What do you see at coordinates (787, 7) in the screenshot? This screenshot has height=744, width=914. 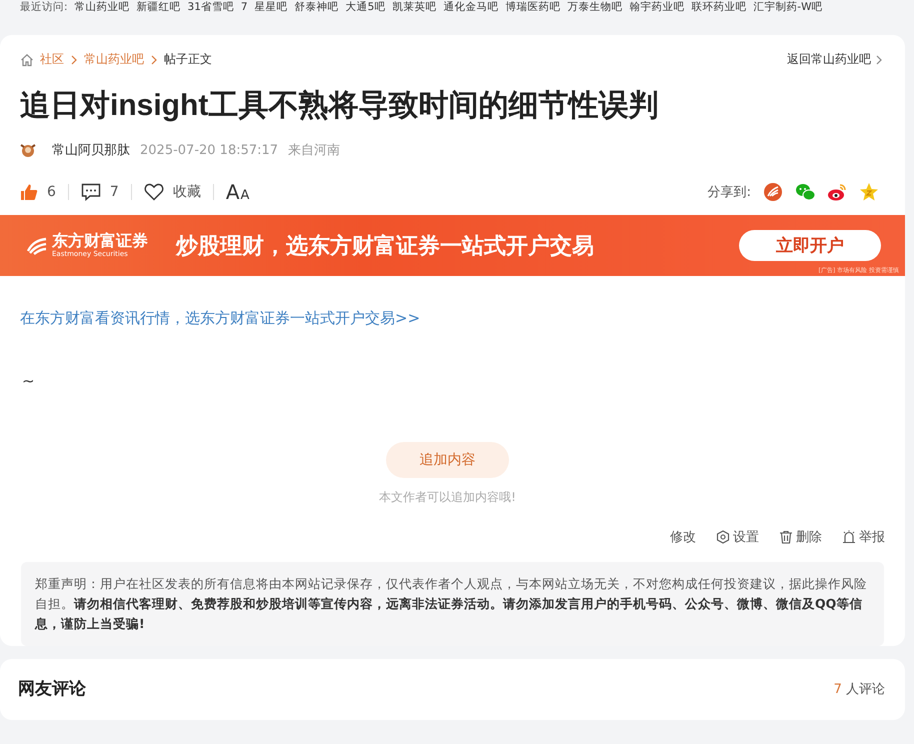 I see `recent-link: 汇宇制药-W吧` at bounding box center [787, 7].